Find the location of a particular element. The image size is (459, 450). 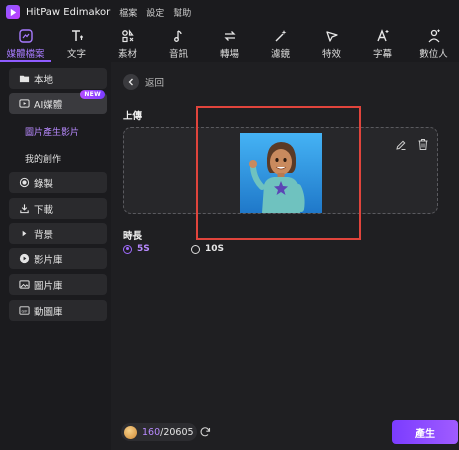

tab-filter: 濾鏡 is located at coordinates (280, 43).